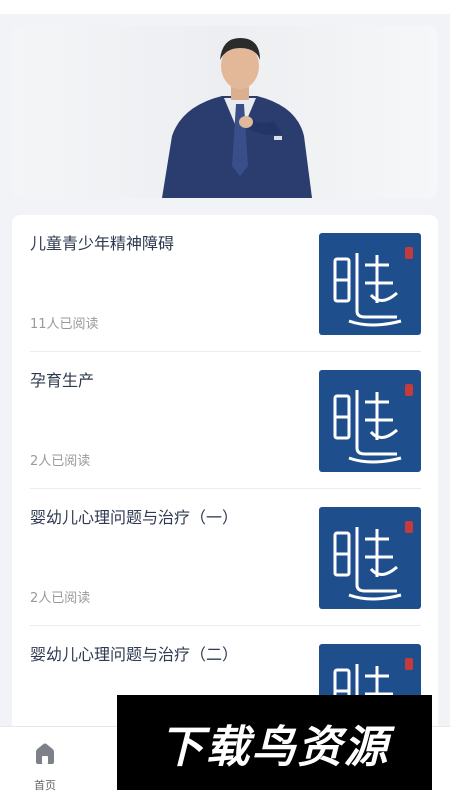 This screenshot has height=801, width=450. What do you see at coordinates (102, 243) in the screenshot?
I see `article-title: 儿童青少年精神障碍` at bounding box center [102, 243].